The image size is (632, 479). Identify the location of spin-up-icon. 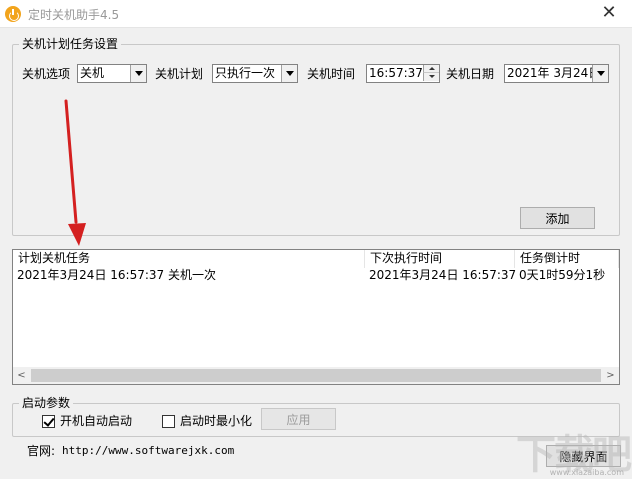
(431, 69).